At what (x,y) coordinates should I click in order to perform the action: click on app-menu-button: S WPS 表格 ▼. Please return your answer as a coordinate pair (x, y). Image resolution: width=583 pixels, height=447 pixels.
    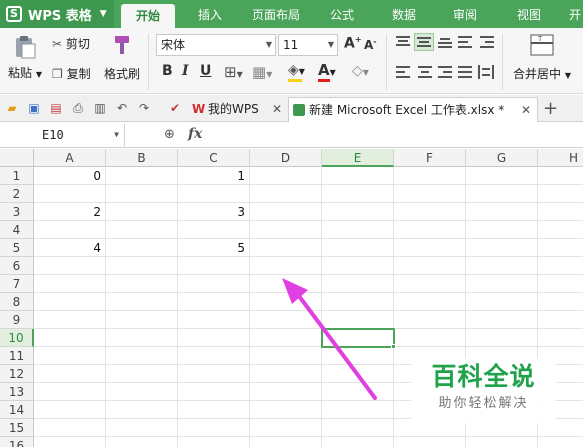
    Looking at the image, I should click on (57, 14).